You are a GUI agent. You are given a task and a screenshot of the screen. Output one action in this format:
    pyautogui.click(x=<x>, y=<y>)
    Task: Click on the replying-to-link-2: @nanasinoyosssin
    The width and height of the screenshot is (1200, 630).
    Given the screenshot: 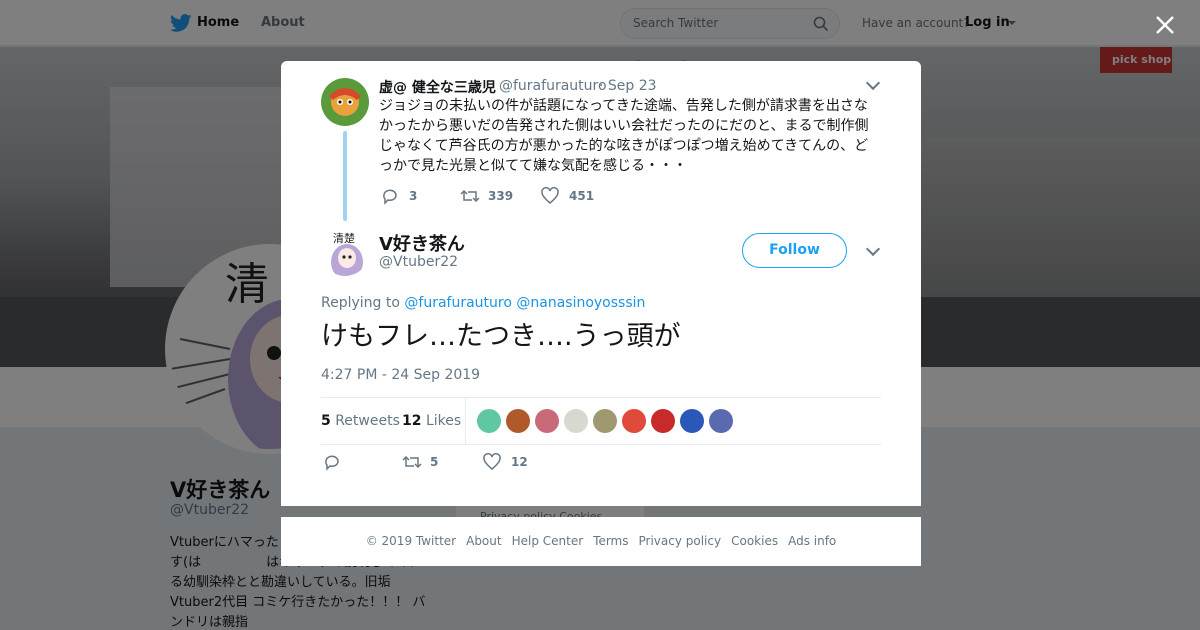 What is the action you would take?
    pyautogui.click(x=580, y=303)
    